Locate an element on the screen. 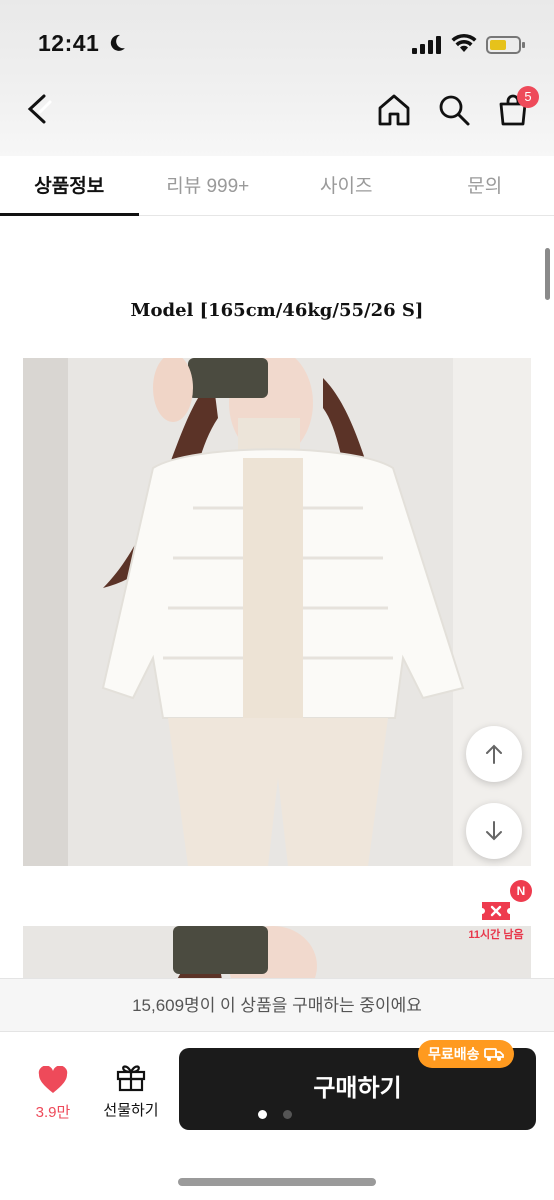  status-time: 12:41 is located at coordinates (69, 43).